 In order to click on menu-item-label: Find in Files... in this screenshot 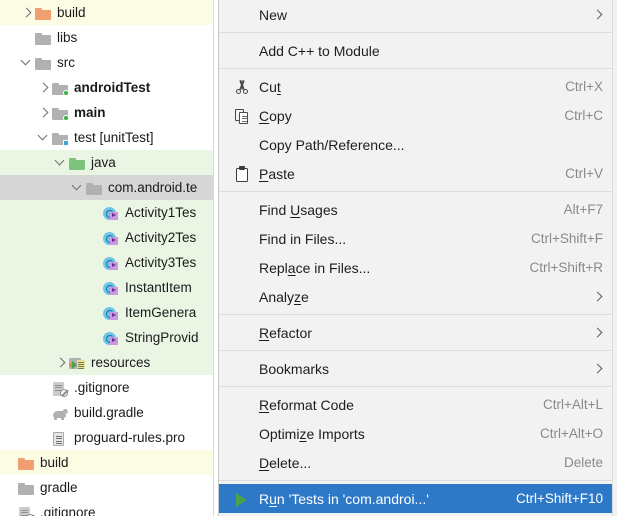, I will do `click(303, 238)`.